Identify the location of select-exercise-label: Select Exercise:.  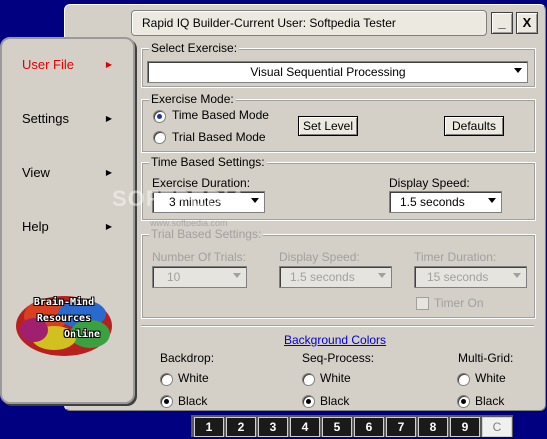
(194, 48).